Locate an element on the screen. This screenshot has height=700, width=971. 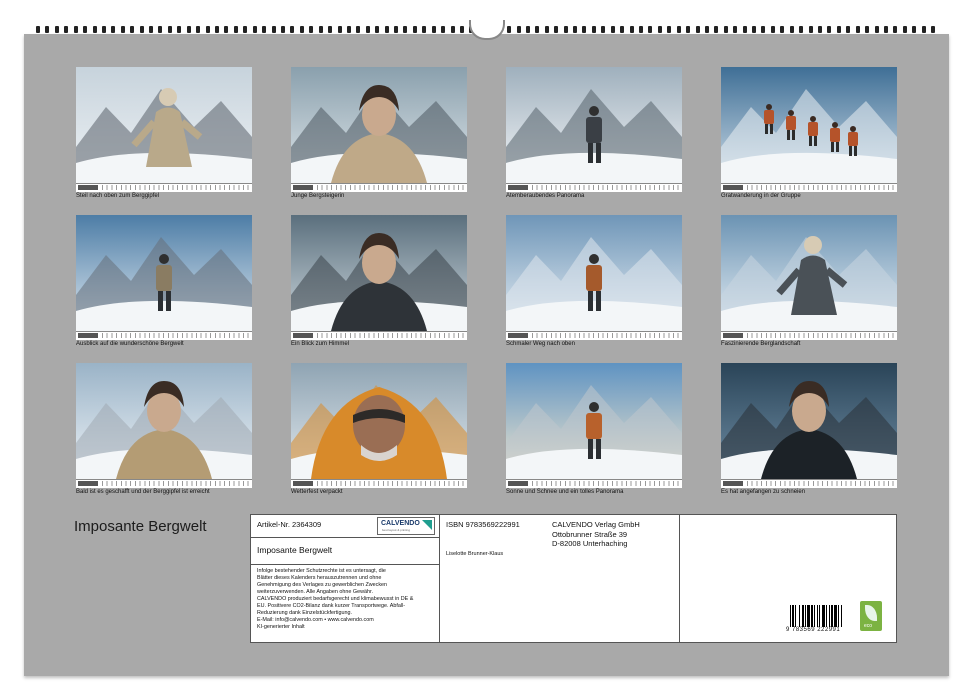
calendar-month-thumbnail: Ausblick auf die wunderschöne Bergwelt is located at coordinates (165, 285).